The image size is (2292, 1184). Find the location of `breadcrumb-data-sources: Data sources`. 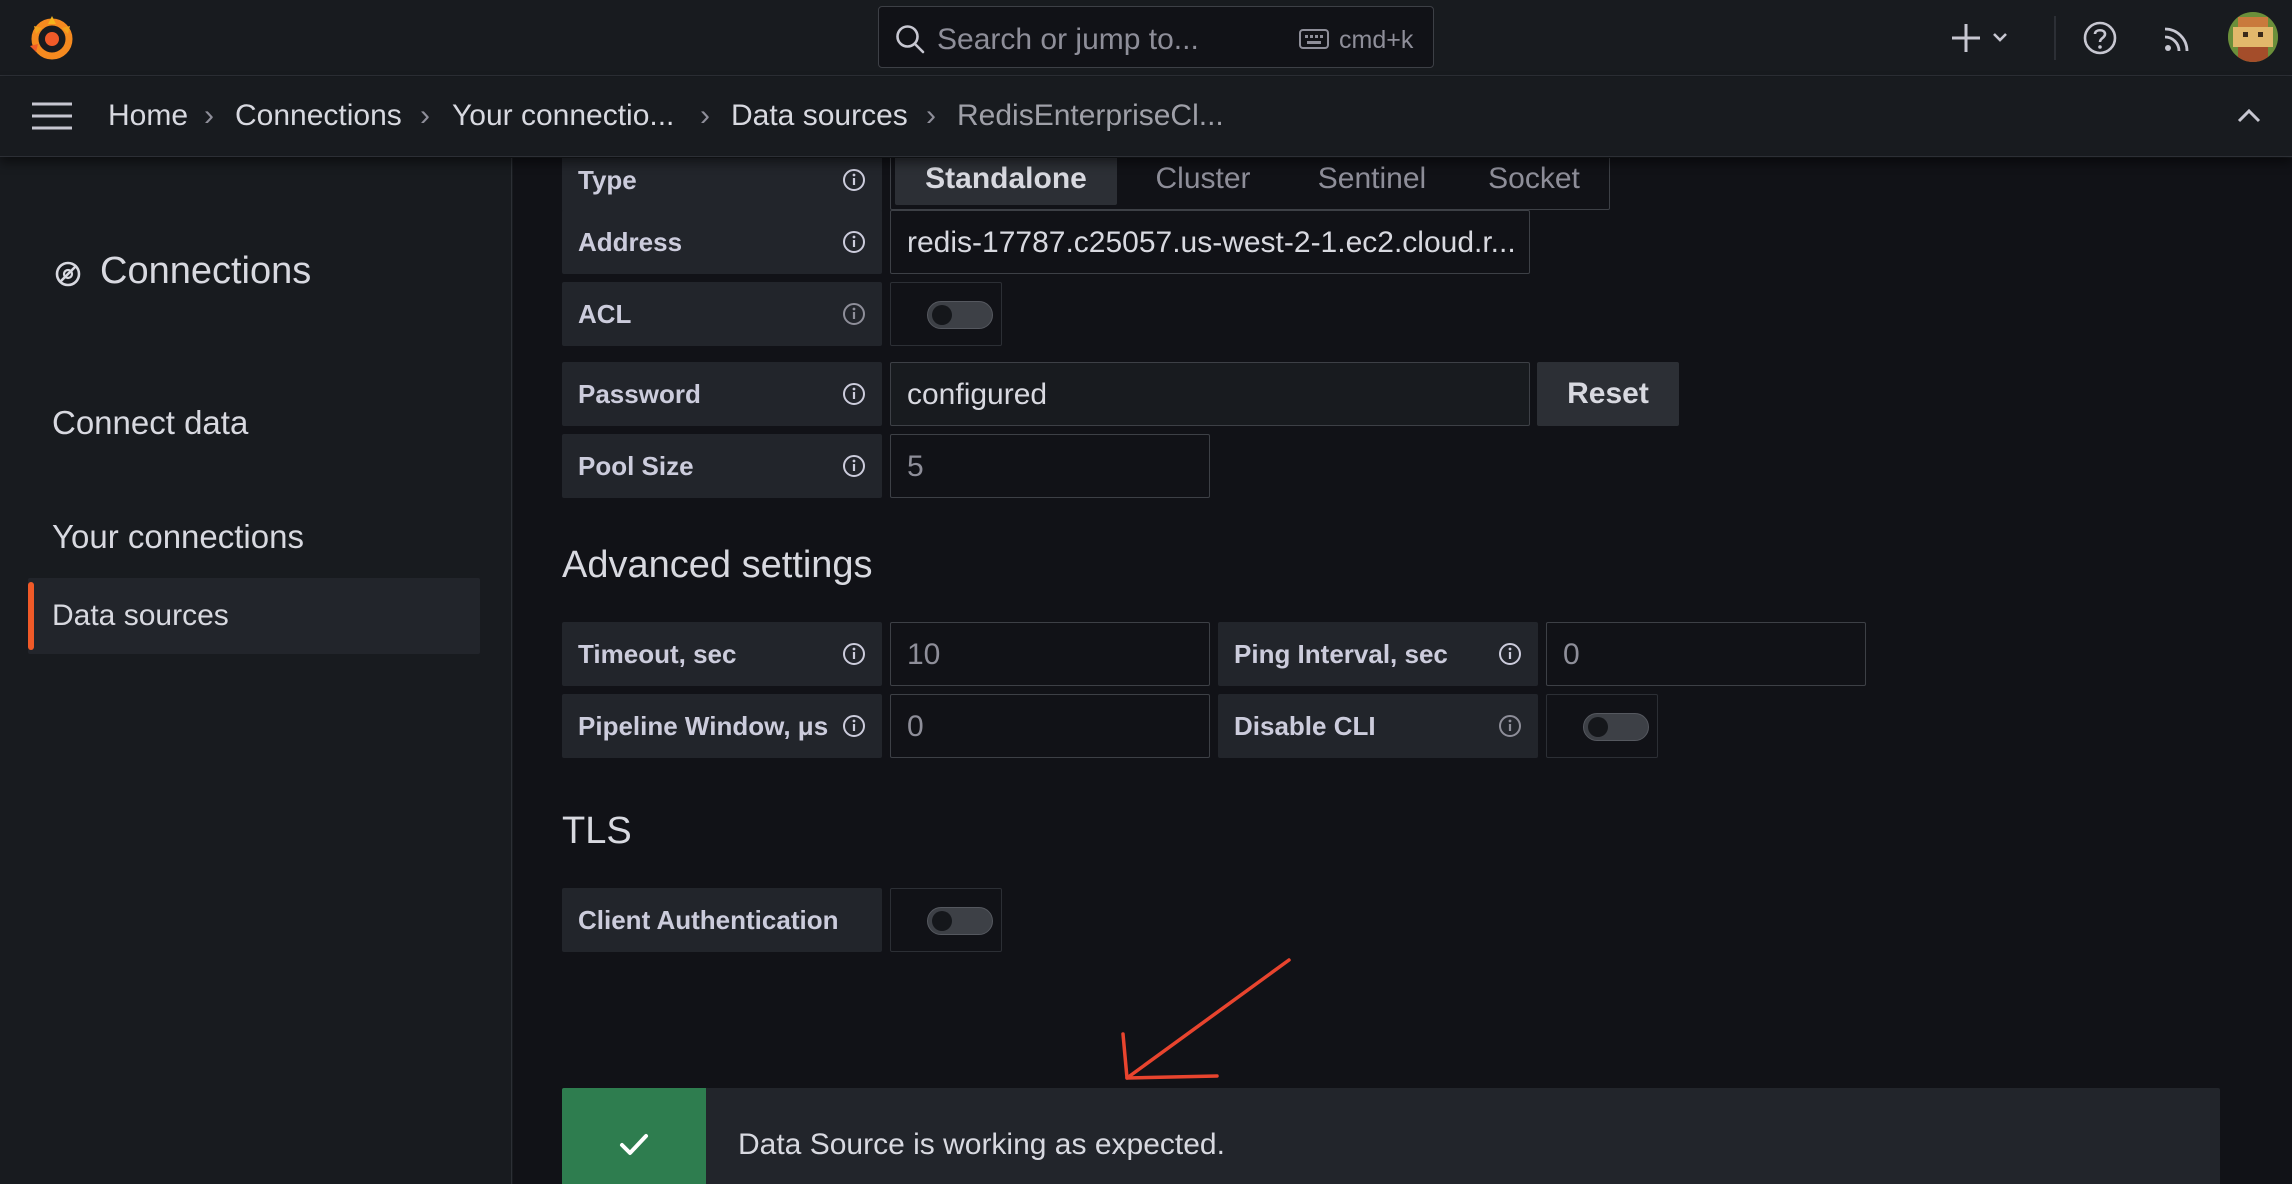

breadcrumb-data-sources: Data sources is located at coordinates (819, 116).